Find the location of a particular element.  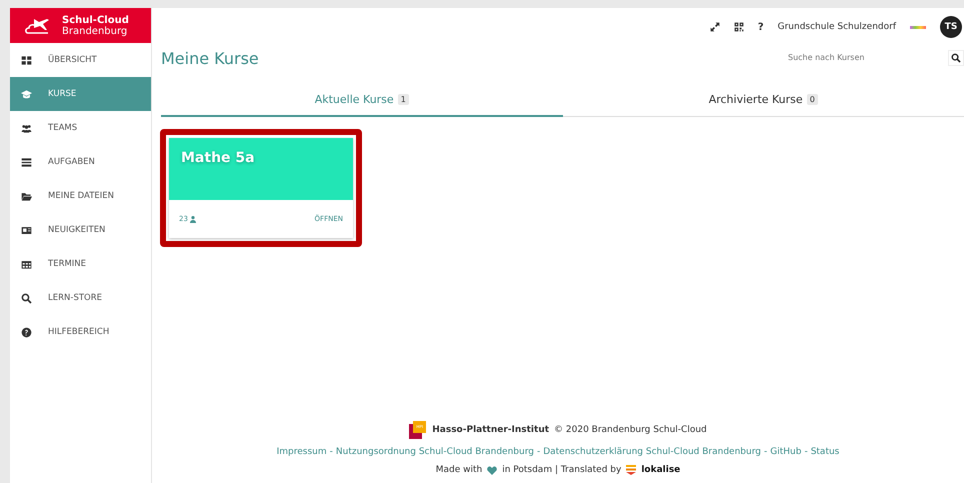

school-name: Grundschule Schulzendorf is located at coordinates (837, 27).